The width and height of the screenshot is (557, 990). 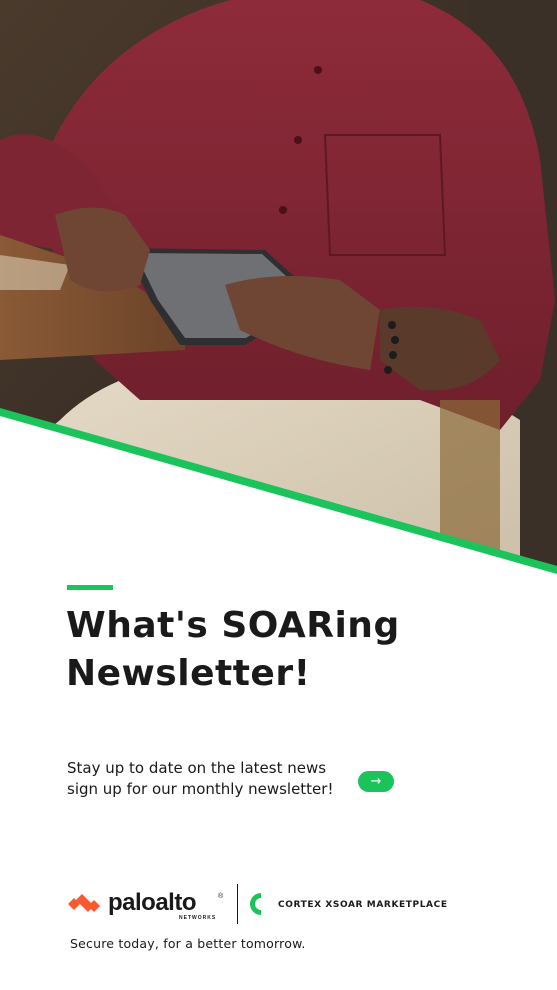 What do you see at coordinates (152, 902) in the screenshot?
I see `brand-name: paloalto` at bounding box center [152, 902].